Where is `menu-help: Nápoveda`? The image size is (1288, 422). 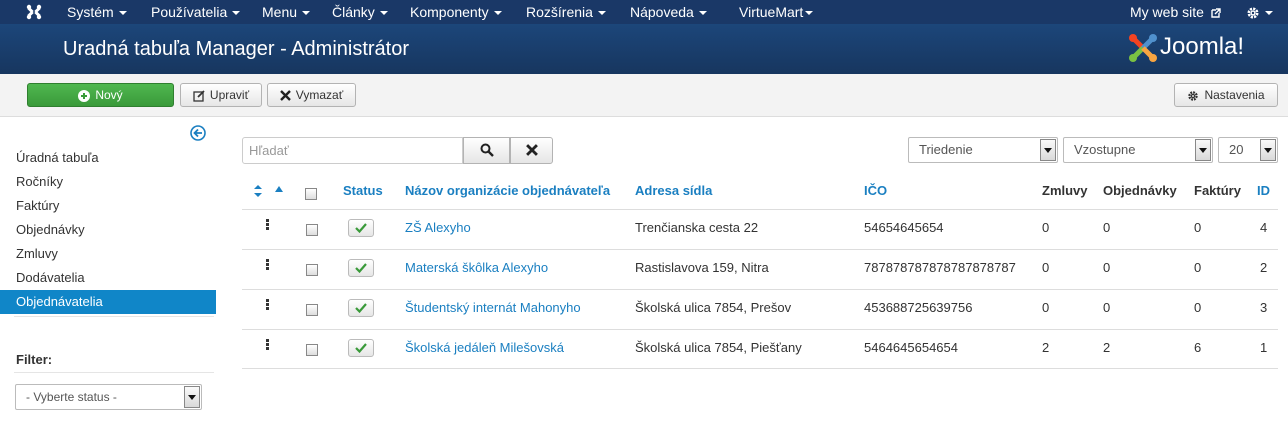 menu-help: Nápoveda is located at coordinates (668, 12).